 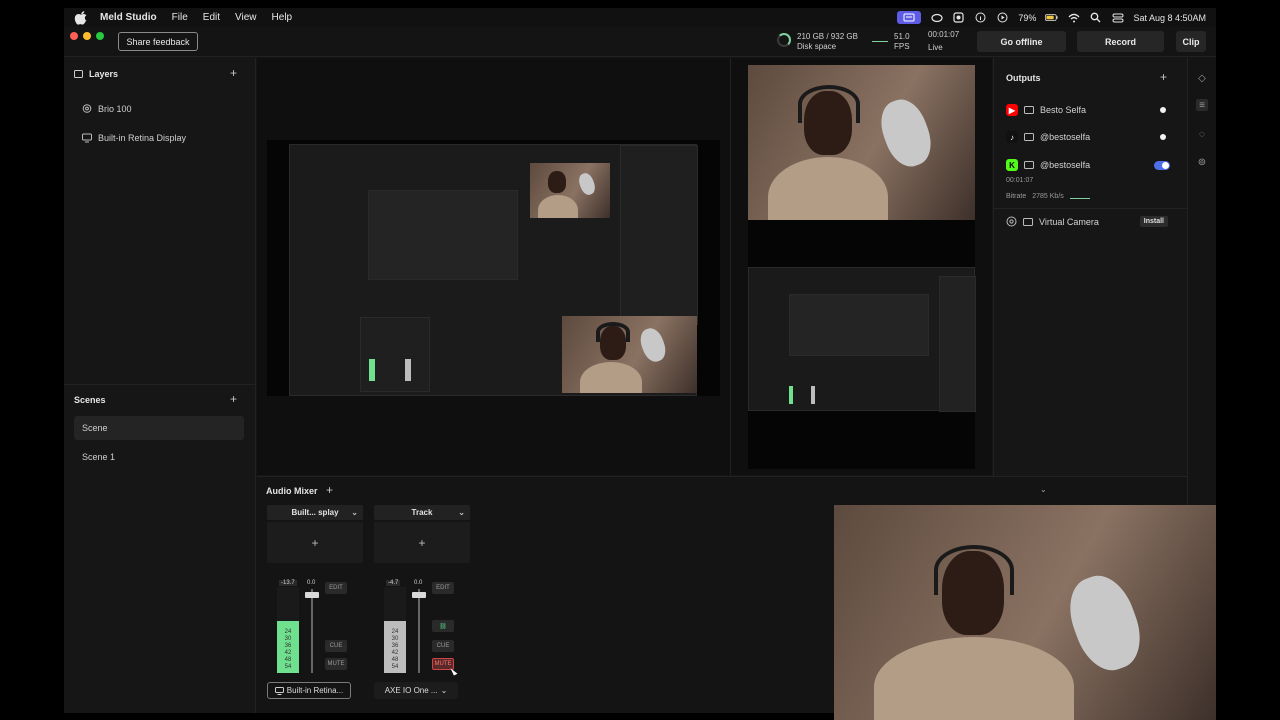 I want to click on edit-canvas, so click(x=493, y=268).